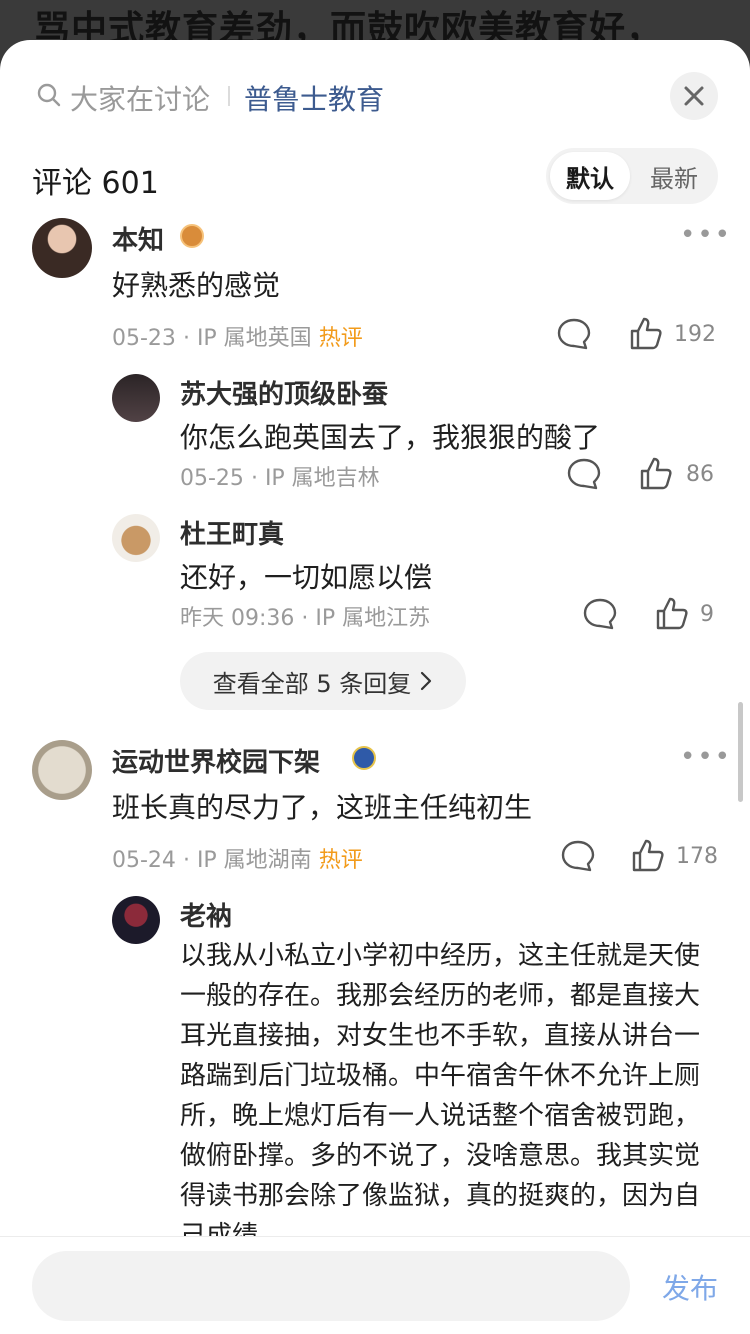 Image resolution: width=750 pixels, height=1334 pixels. Describe the element at coordinates (695, 334) in the screenshot. I see `like-count: 192` at that location.